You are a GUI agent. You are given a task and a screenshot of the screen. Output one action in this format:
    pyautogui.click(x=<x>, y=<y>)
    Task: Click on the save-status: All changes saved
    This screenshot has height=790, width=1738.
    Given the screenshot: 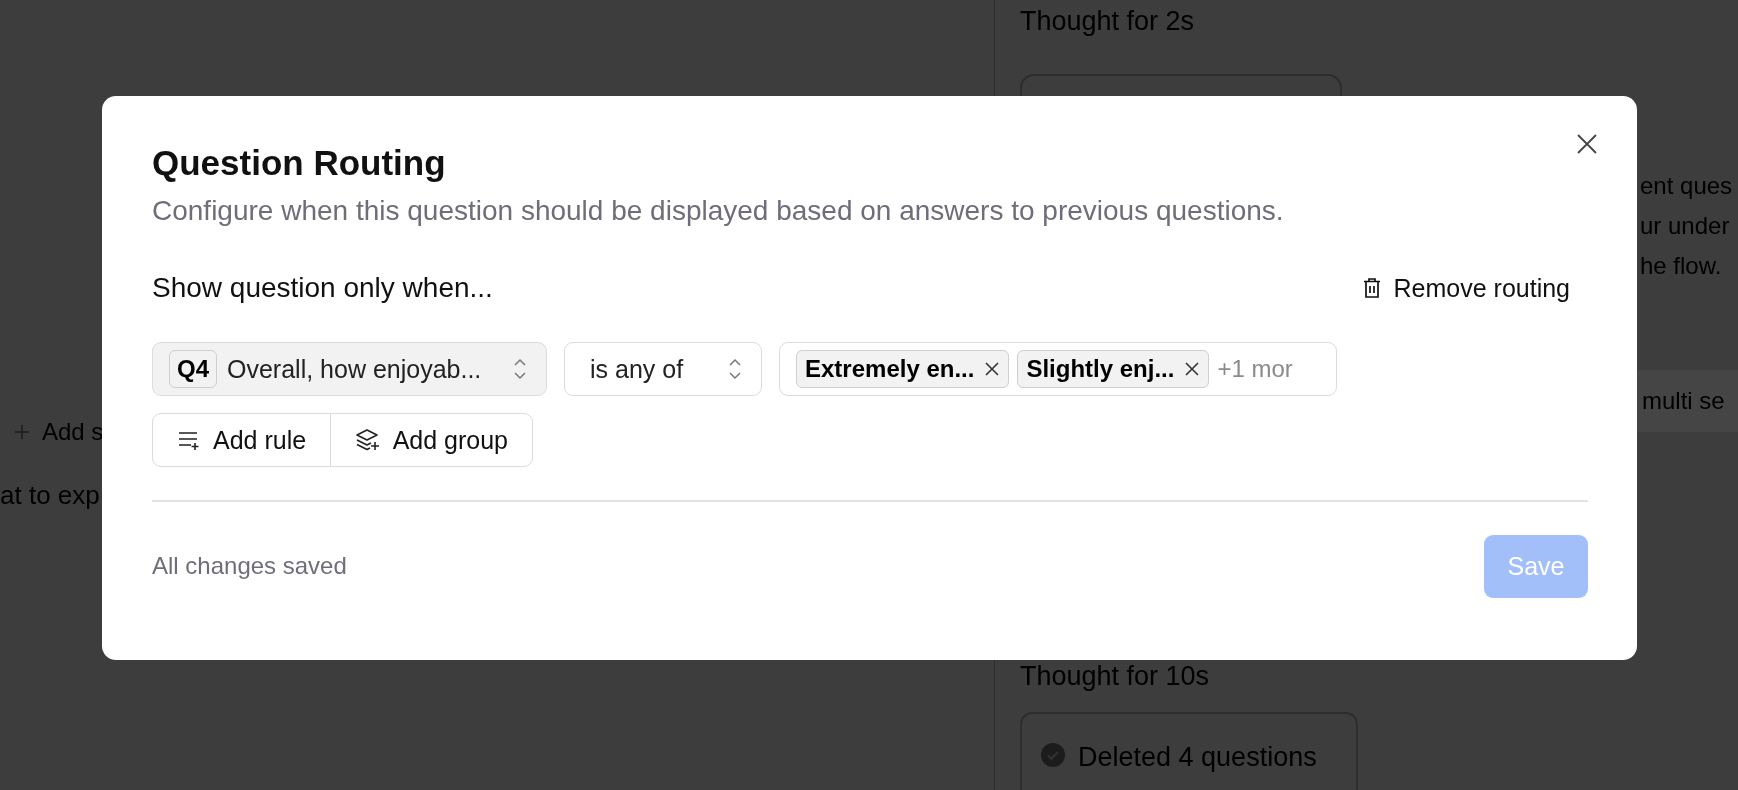 What is the action you would take?
    pyautogui.click(x=249, y=566)
    